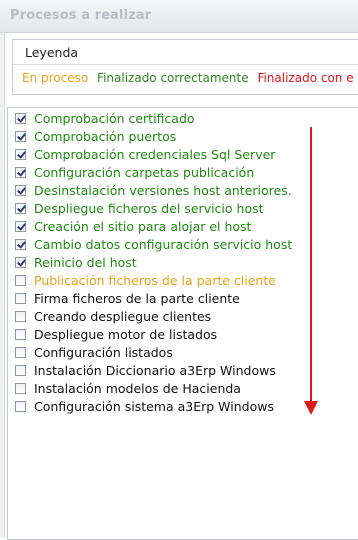 The width and height of the screenshot is (358, 540). What do you see at coordinates (311, 271) in the screenshot?
I see `arrow-down-icon` at bounding box center [311, 271].